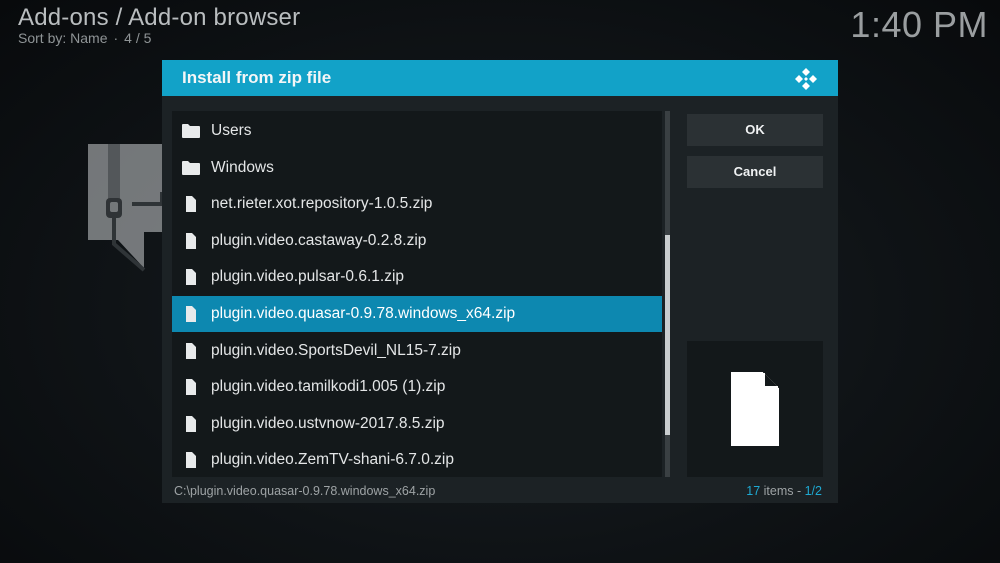 The height and width of the screenshot is (563, 1000). I want to click on ok-button: OK, so click(755, 130).